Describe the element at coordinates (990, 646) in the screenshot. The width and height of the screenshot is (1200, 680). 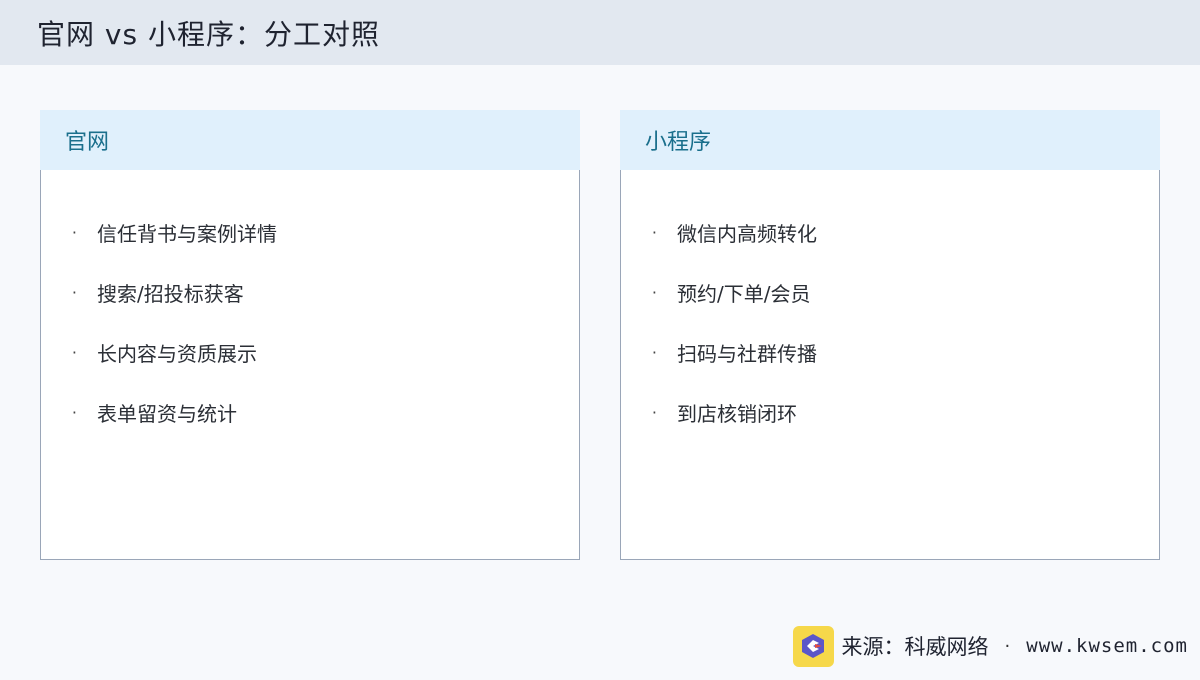
I see `footer: 来源：科威网络 · www.kwsem.com` at that location.